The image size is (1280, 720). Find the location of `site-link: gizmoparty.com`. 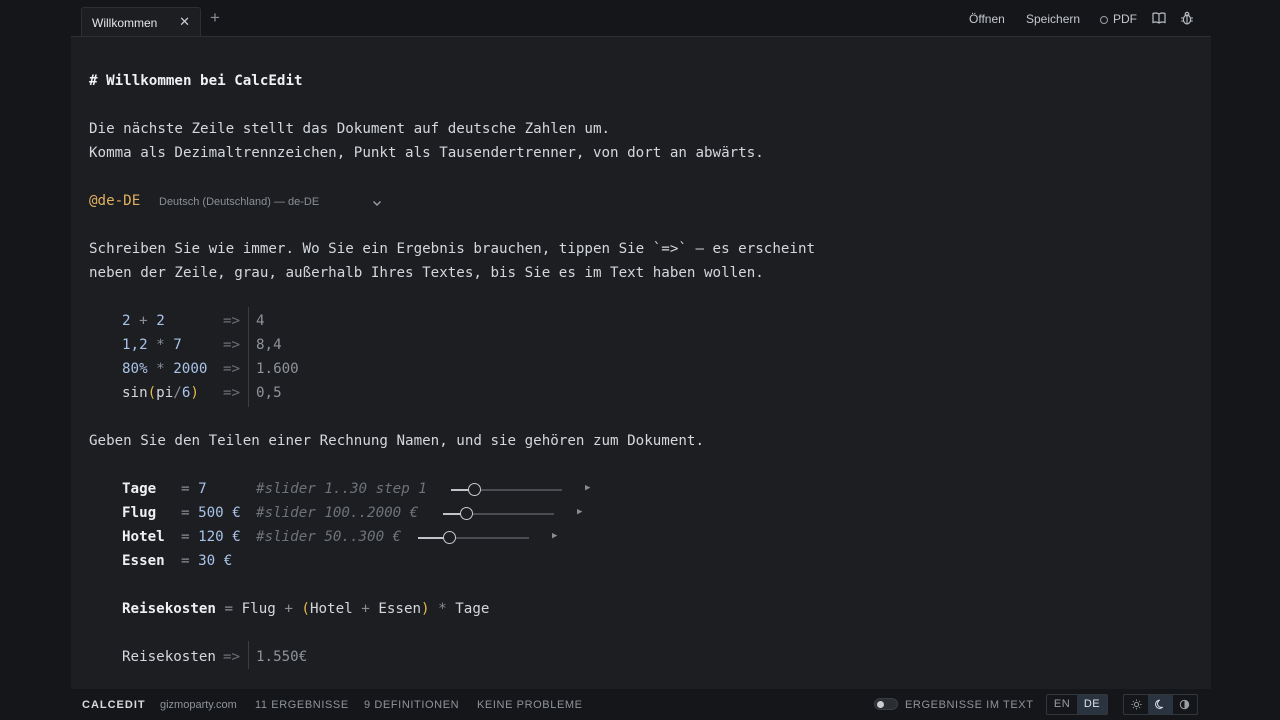

site-link: gizmoparty.com is located at coordinates (198, 705).